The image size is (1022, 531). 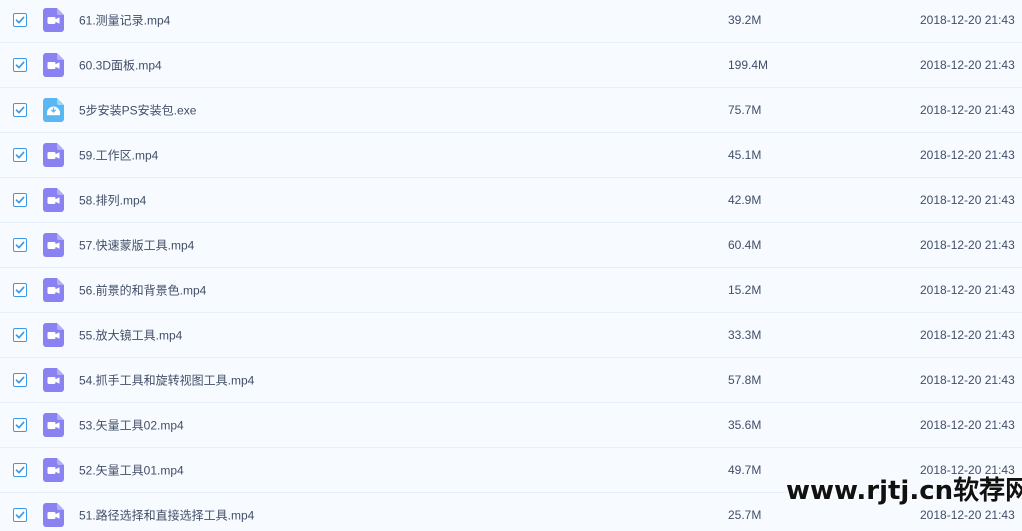 What do you see at coordinates (124, 20) in the screenshot?
I see `file-name-link: 61.测量记录.mp4` at bounding box center [124, 20].